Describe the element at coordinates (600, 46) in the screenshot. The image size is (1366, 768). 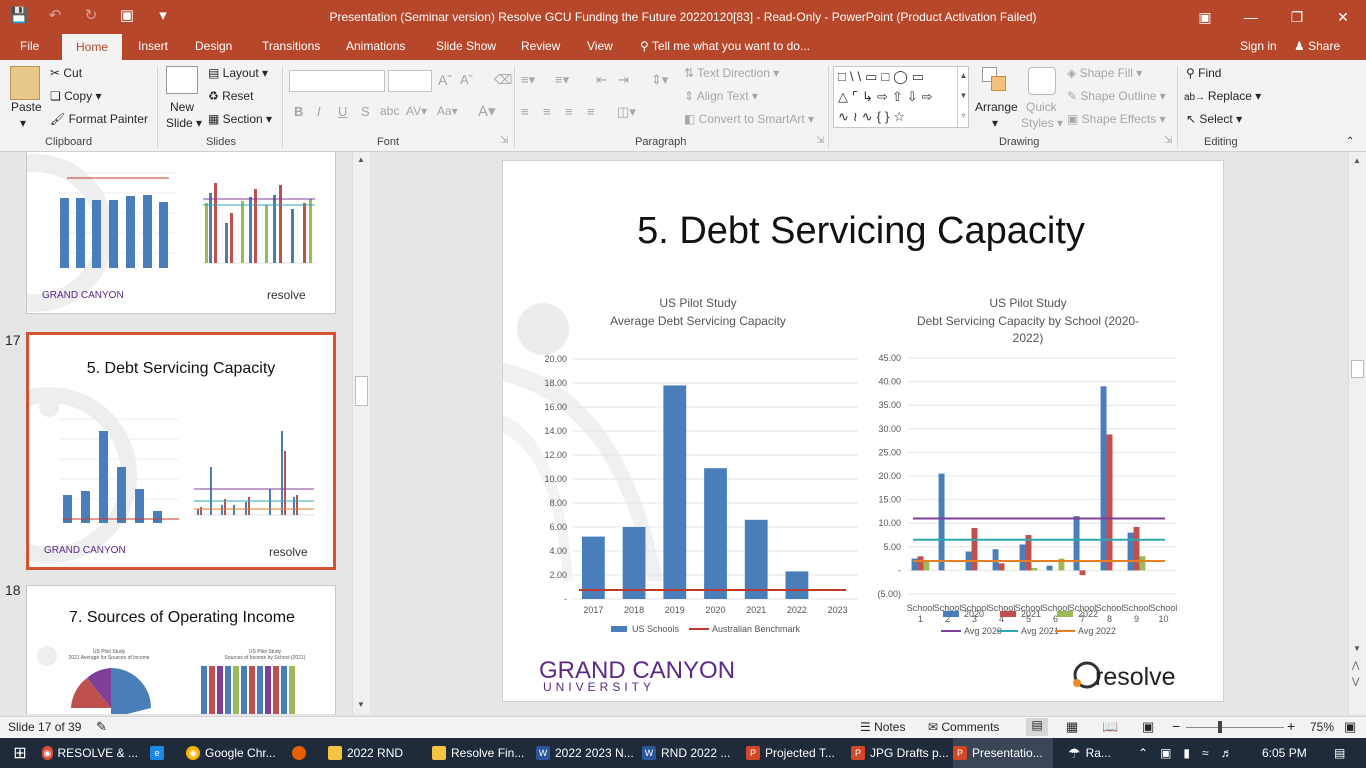
I see `tab-view: View` at that location.